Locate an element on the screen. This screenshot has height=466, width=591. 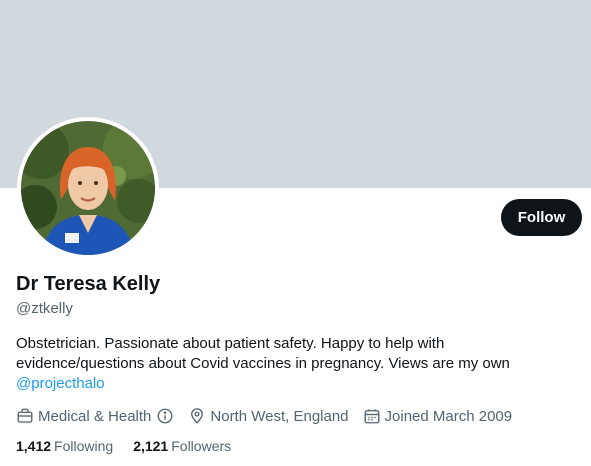
avatar-photo is located at coordinates (88, 188).